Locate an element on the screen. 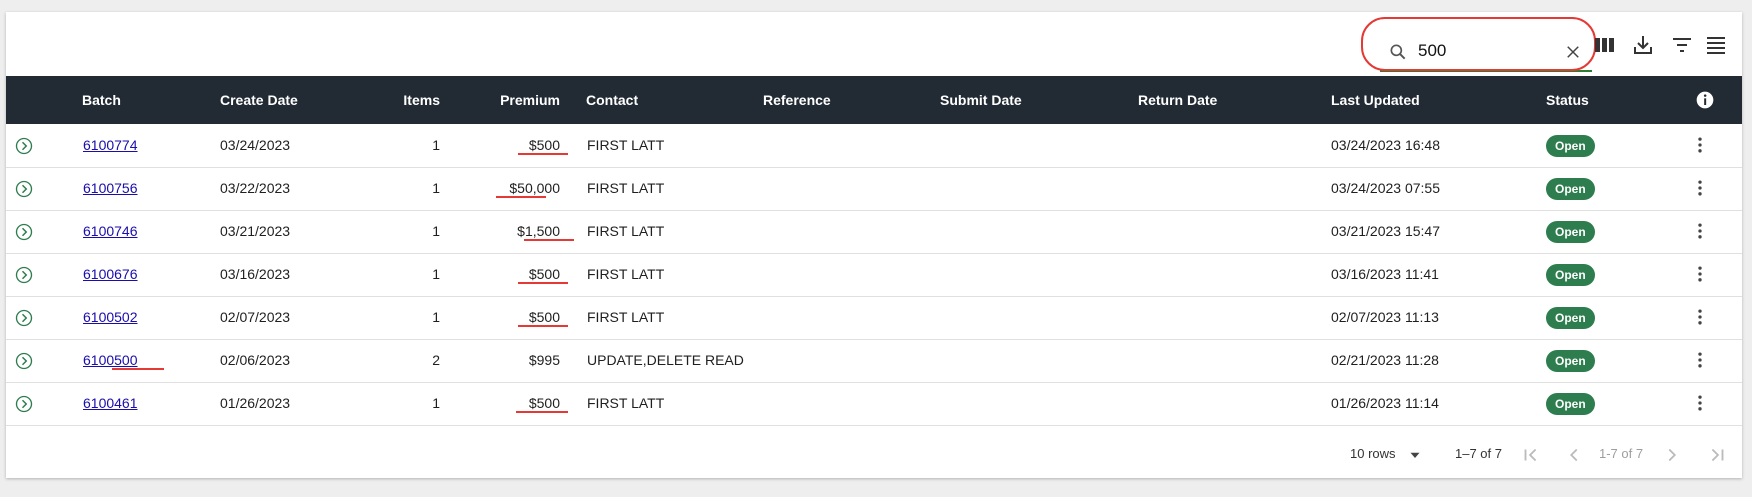  premium-amount: $50,000 is located at coordinates (534, 188).